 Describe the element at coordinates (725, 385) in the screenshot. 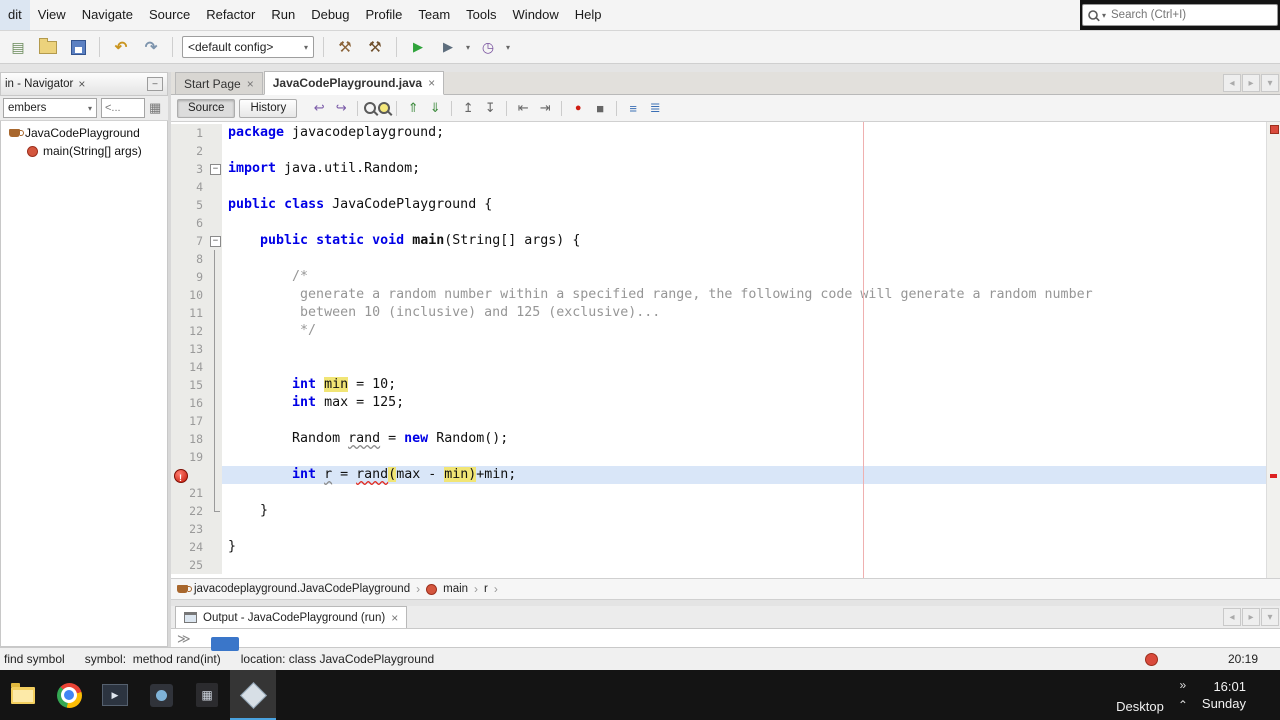

I see `code-line: 15 int min = 10;` at that location.